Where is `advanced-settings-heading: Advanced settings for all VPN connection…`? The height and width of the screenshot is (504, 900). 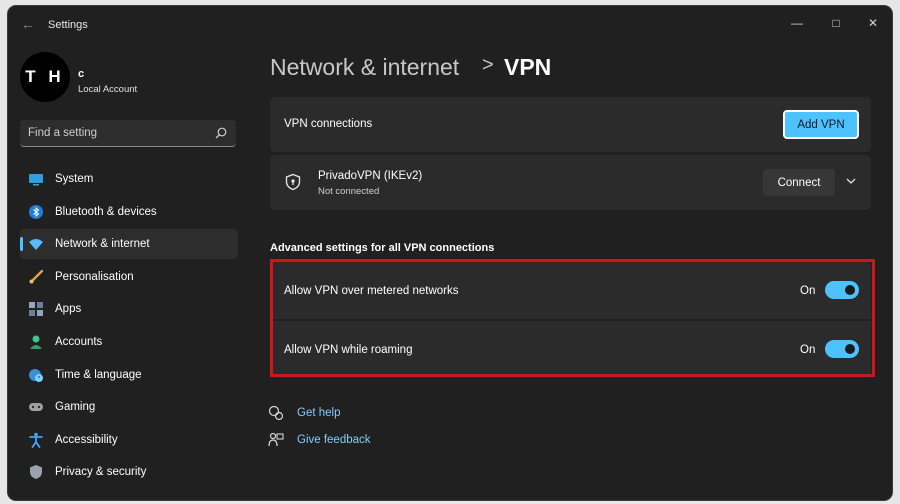
advanced-settings-heading: Advanced settings for all VPN connection… is located at coordinates (382, 248).